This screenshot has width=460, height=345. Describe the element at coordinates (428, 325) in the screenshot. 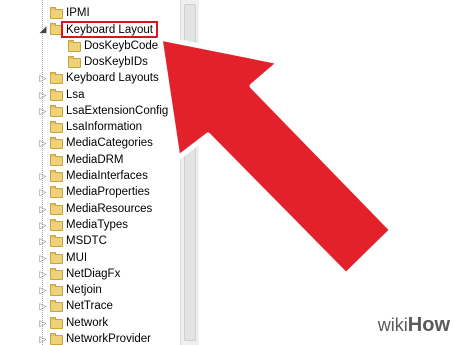

I see `watermark-how: How` at that location.